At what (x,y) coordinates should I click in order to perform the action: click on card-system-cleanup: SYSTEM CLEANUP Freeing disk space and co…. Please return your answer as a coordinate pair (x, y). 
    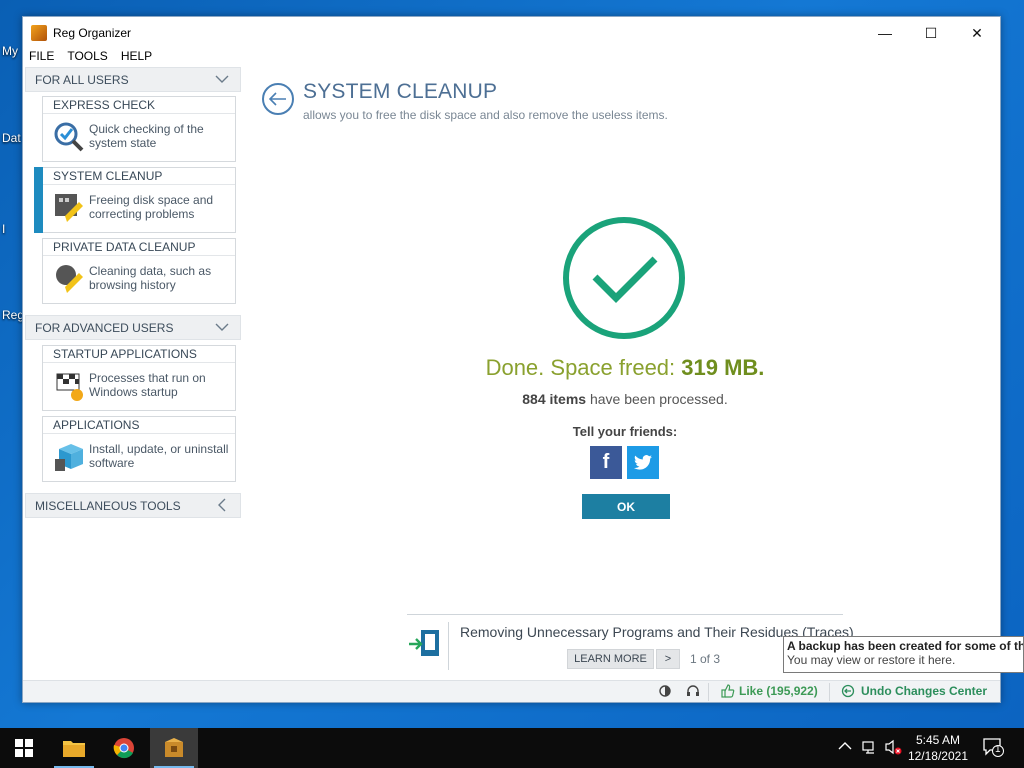
    Looking at the image, I should click on (135, 200).